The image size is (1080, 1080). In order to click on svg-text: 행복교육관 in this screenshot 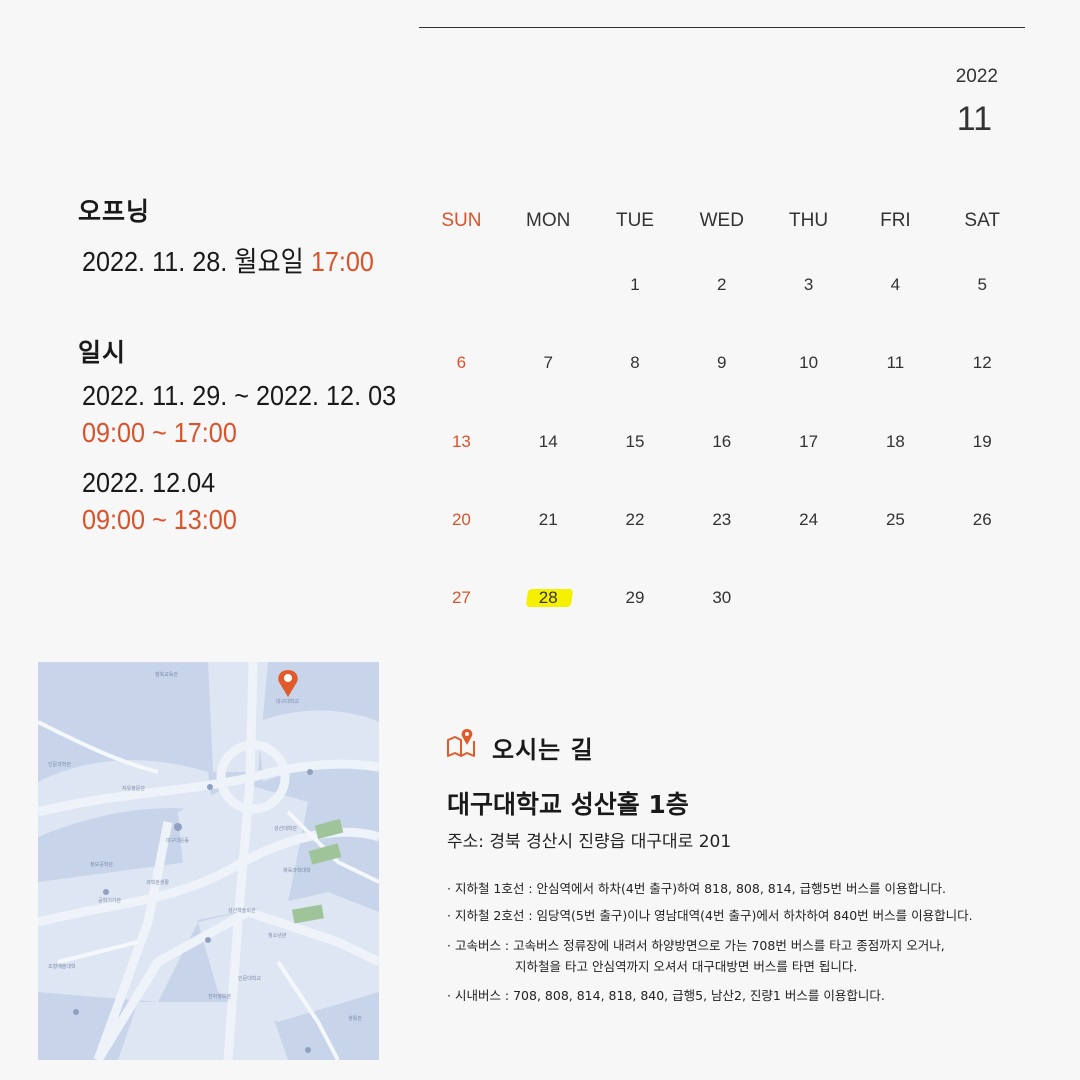, I will do `click(166, 674)`.